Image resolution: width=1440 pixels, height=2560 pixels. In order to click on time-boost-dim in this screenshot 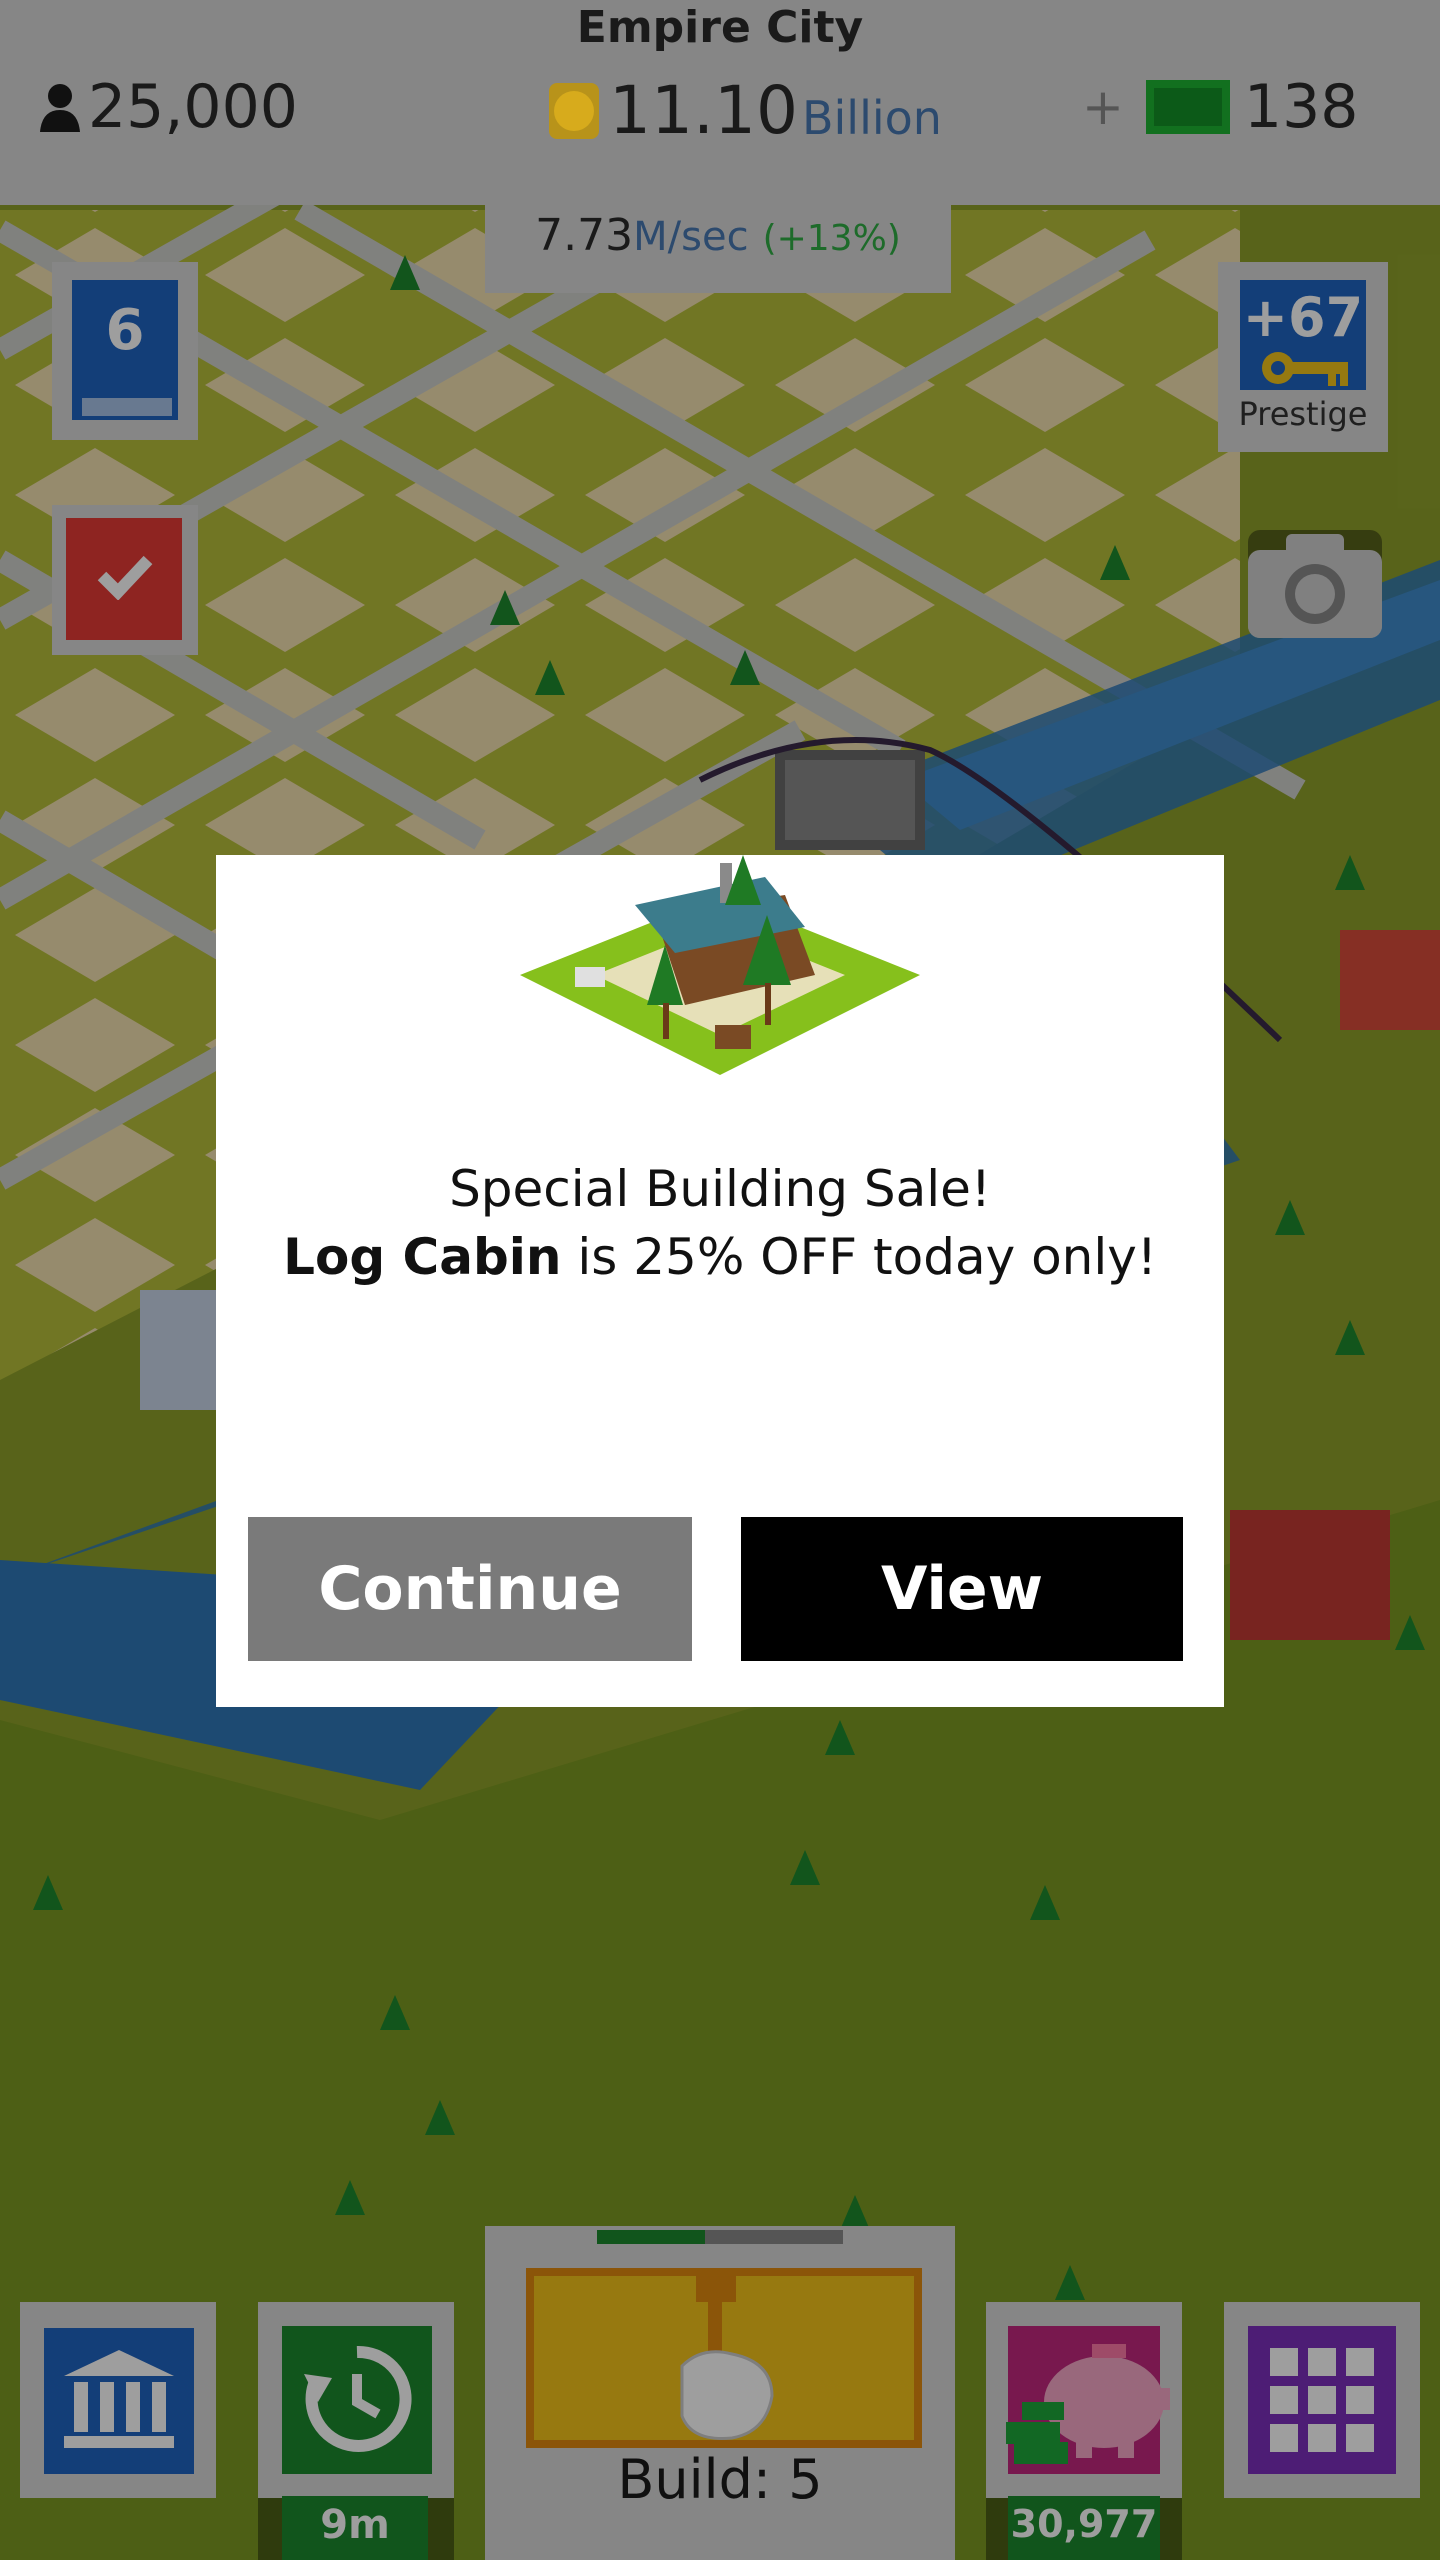, I will do `click(356, 2431)`.